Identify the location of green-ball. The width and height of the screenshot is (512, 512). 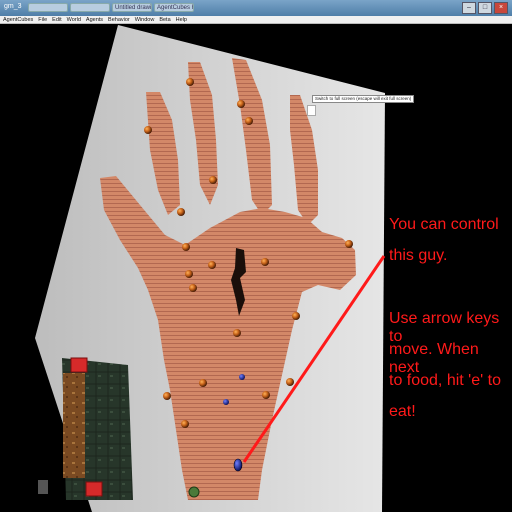
(194, 492).